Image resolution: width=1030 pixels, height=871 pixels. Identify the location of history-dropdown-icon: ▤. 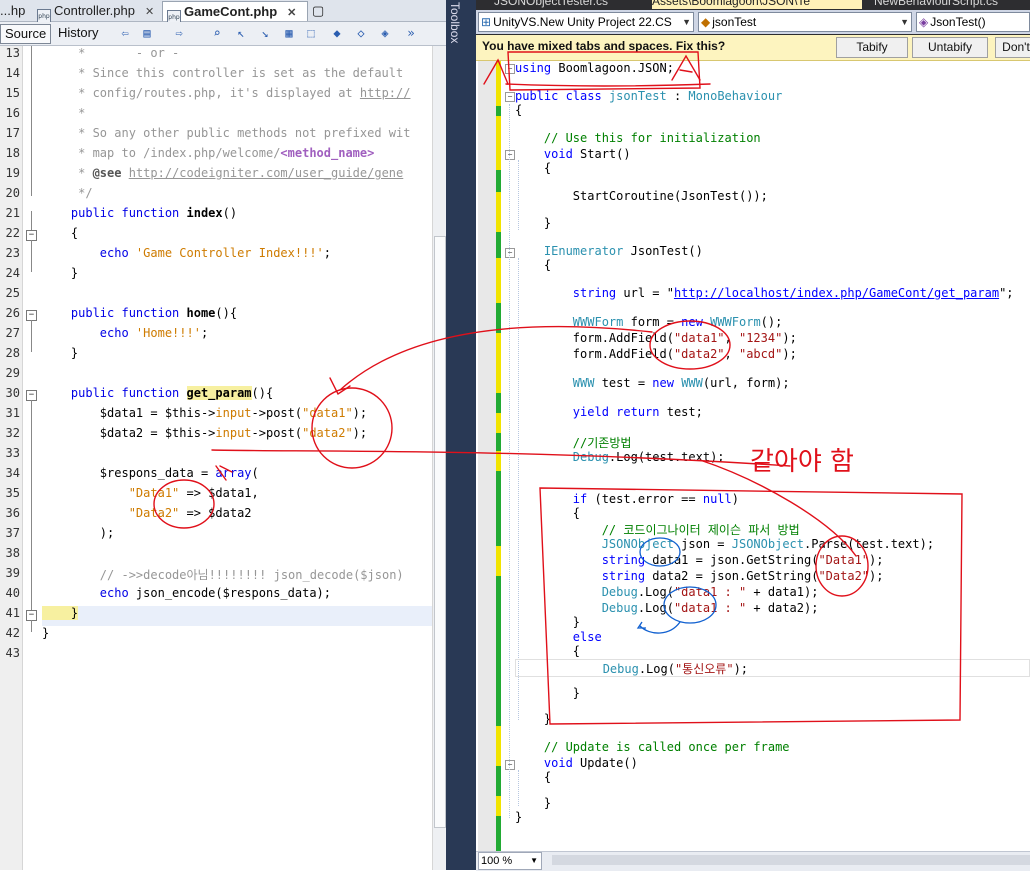
(147, 33).